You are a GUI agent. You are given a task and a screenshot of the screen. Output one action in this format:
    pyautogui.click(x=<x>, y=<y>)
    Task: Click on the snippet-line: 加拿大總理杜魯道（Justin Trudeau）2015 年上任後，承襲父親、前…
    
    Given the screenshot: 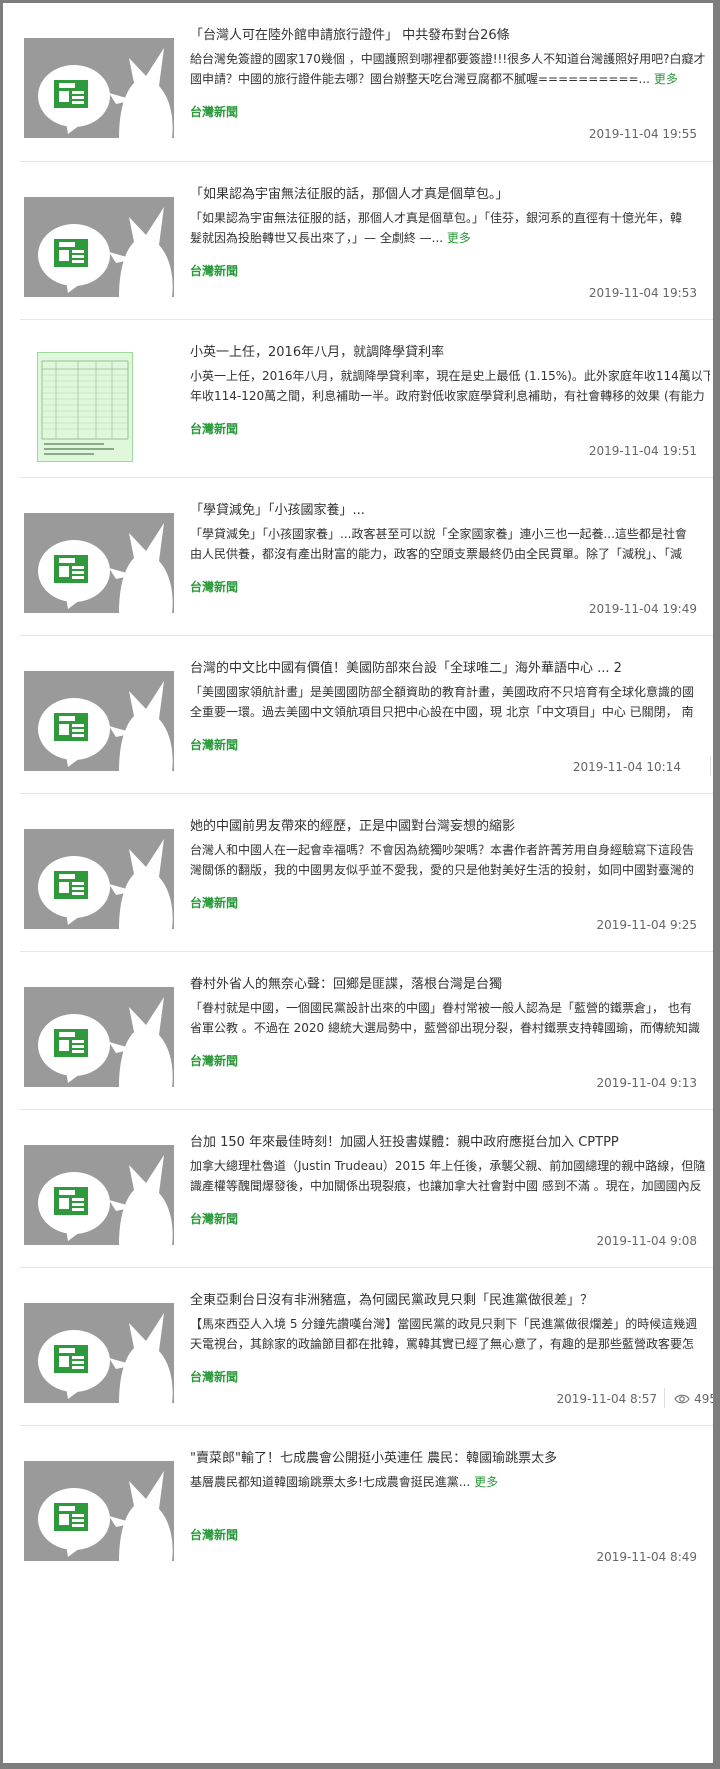 What is the action you would take?
    pyautogui.click(x=448, y=1166)
    